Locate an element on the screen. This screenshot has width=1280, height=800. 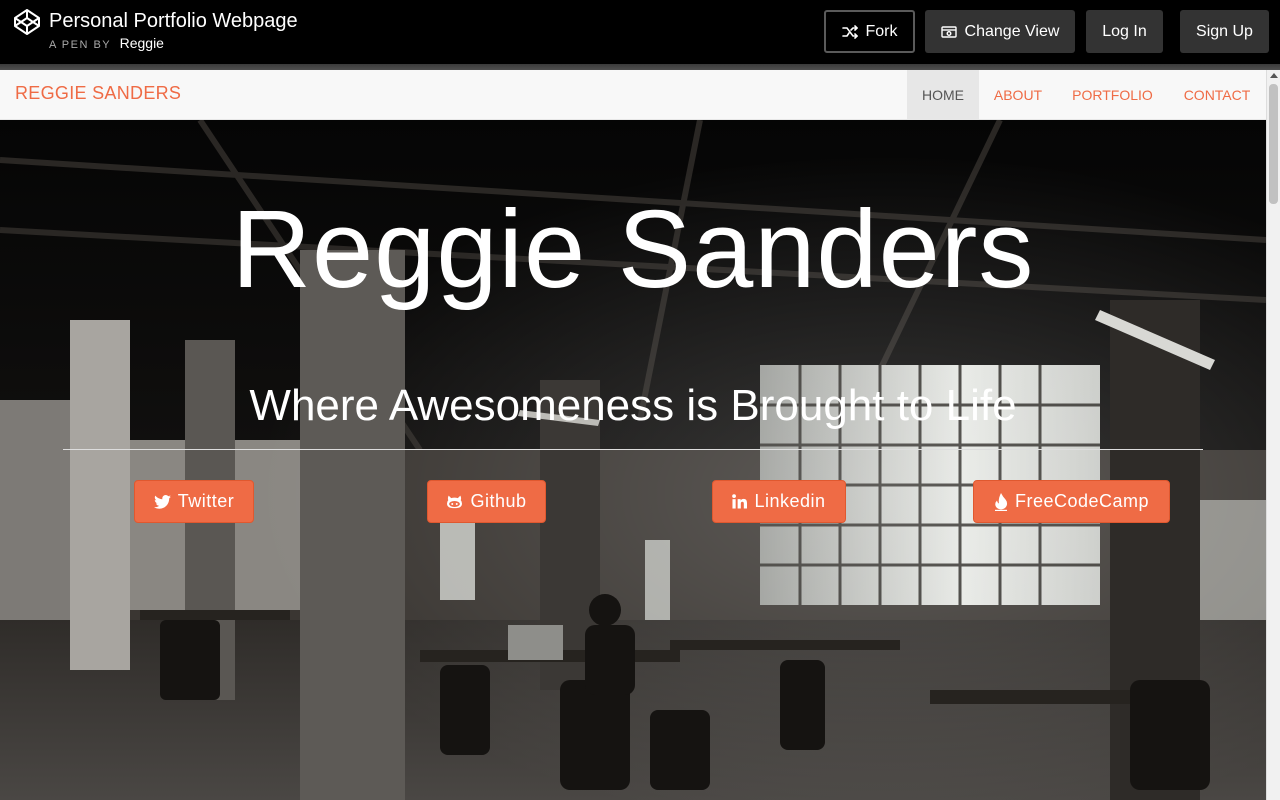
log-in-button: Log In is located at coordinates (1124, 31).